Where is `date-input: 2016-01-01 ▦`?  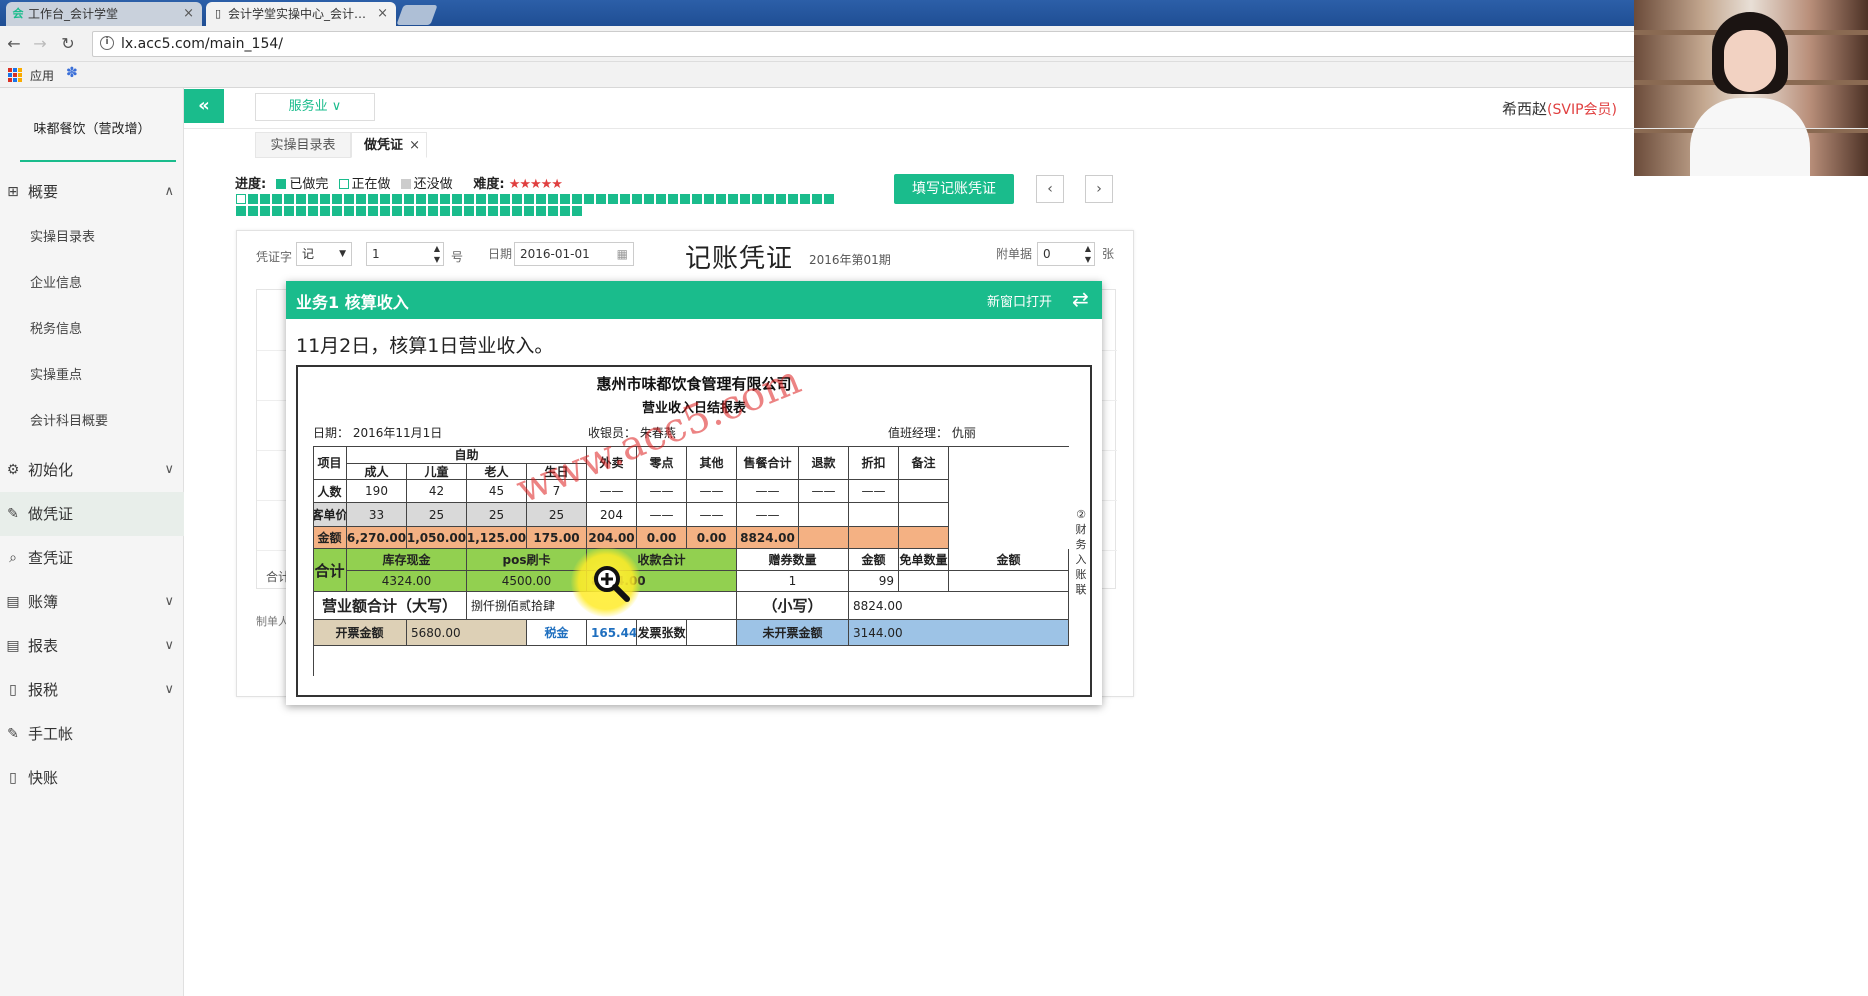
date-input: 2016-01-01 ▦ is located at coordinates (574, 254).